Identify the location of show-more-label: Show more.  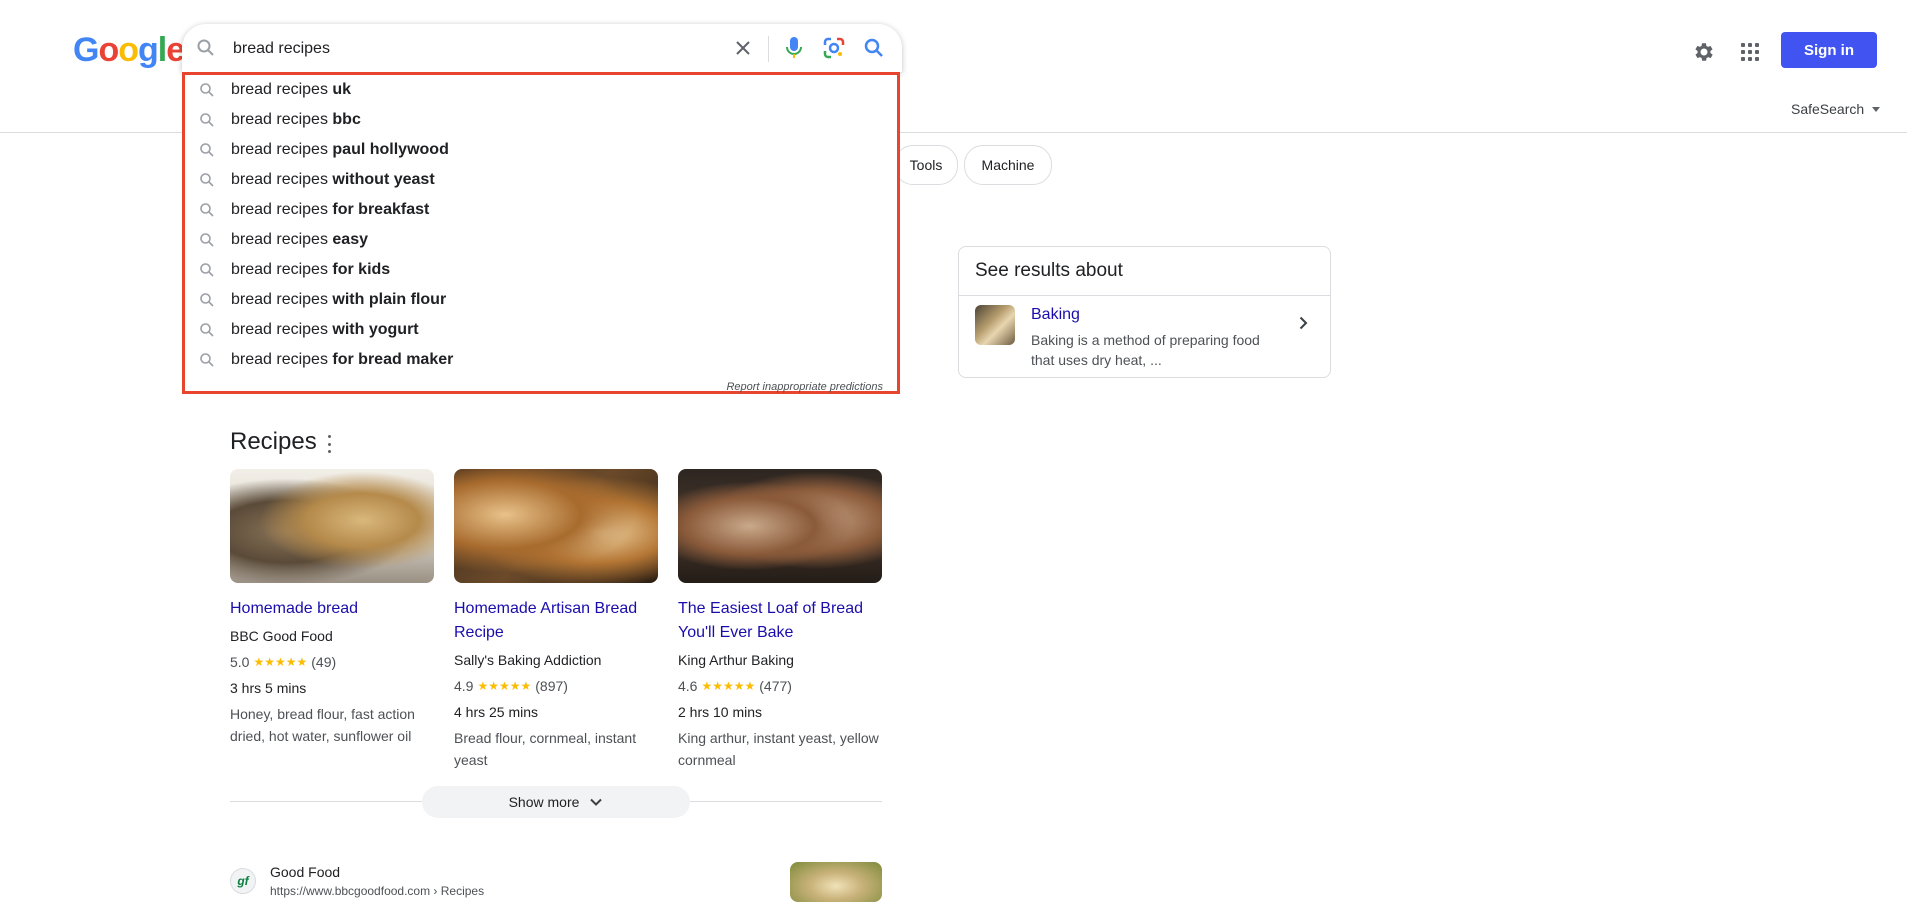
(544, 802).